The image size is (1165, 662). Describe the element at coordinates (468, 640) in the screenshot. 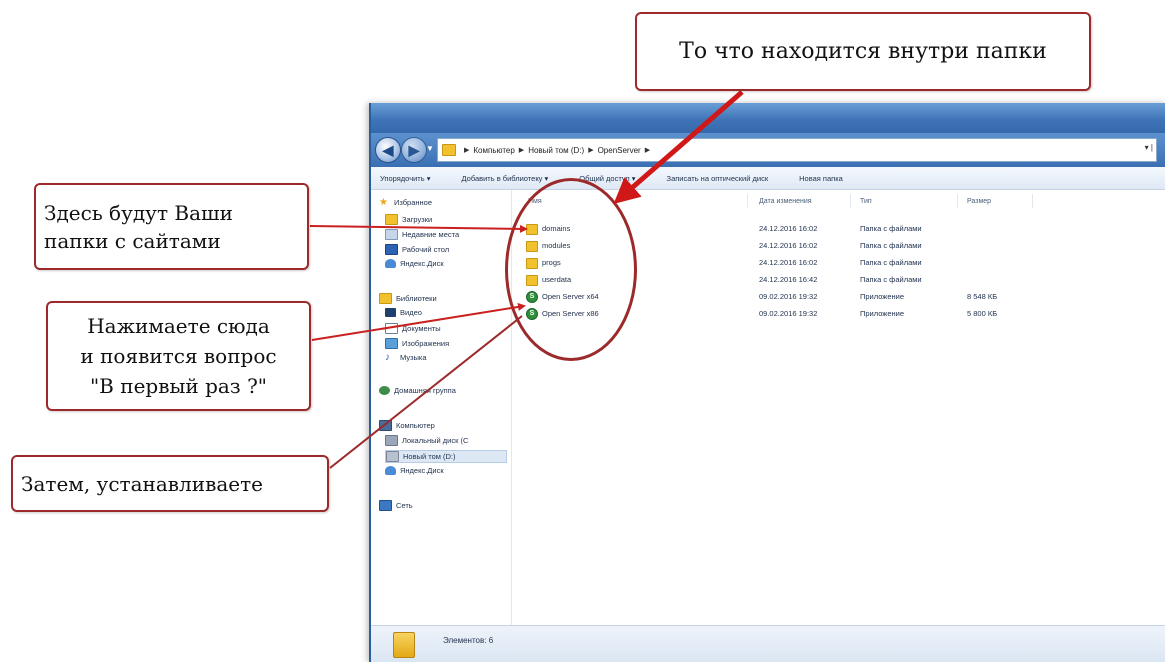

I see `status-item-count: Элементов: 6` at that location.